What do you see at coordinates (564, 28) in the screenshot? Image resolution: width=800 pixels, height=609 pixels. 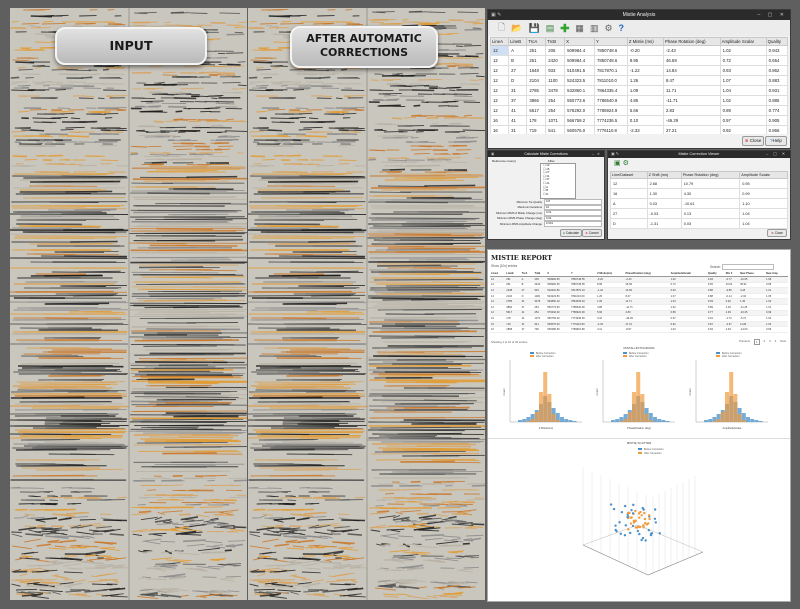 I see `add-icon: ✚` at bounding box center [564, 28].